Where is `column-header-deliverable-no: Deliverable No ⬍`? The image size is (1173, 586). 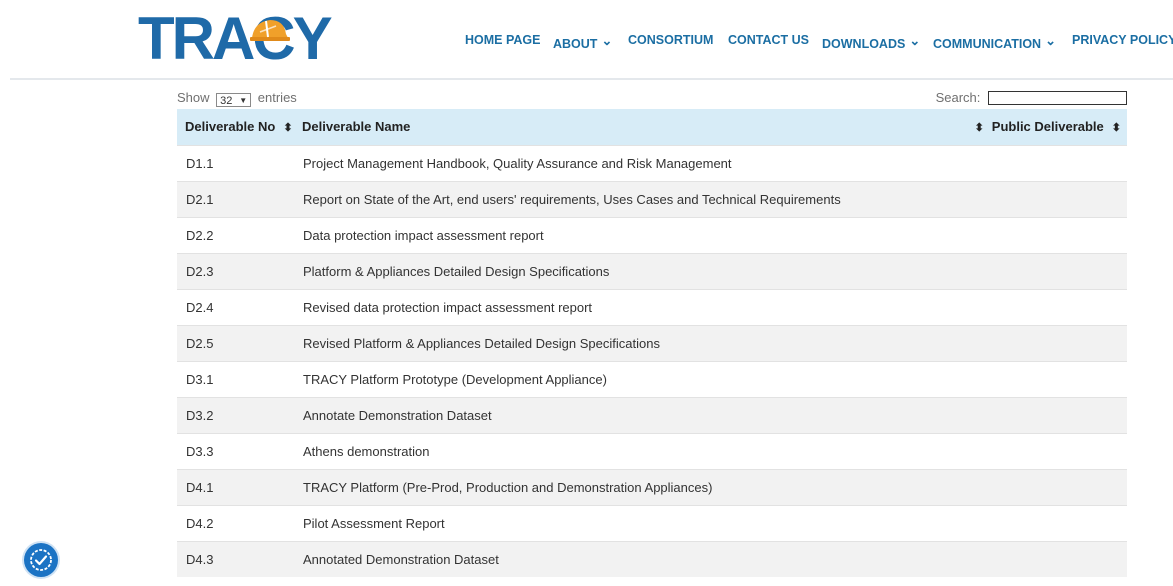
column-header-deliverable-no: Deliverable No ⬍ is located at coordinates (235, 127).